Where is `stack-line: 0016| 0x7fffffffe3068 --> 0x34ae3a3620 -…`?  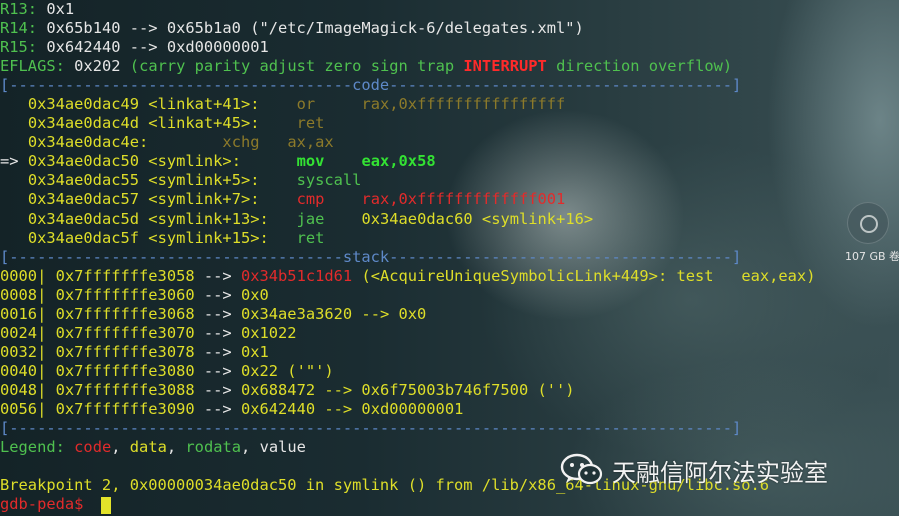 stack-line: 0016| 0x7fffffffe3068 --> 0x34ae3a3620 -… is located at coordinates (407, 314).